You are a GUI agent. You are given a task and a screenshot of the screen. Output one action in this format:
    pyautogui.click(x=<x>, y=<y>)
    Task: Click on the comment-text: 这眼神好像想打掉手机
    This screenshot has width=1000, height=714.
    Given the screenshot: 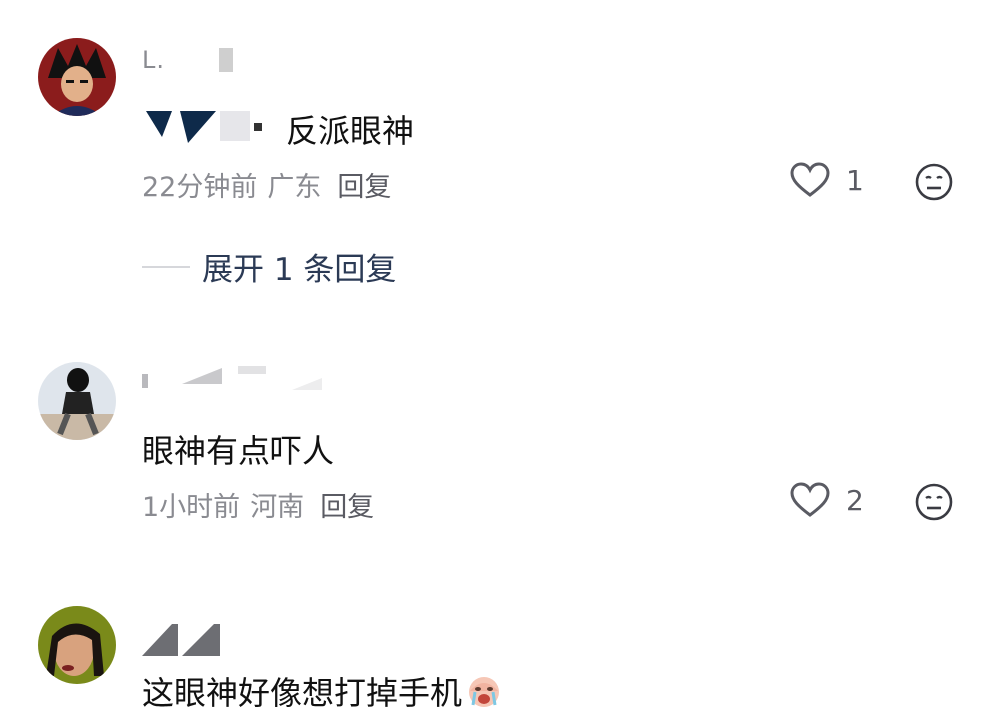 What is the action you would take?
    pyautogui.click(x=322, y=691)
    